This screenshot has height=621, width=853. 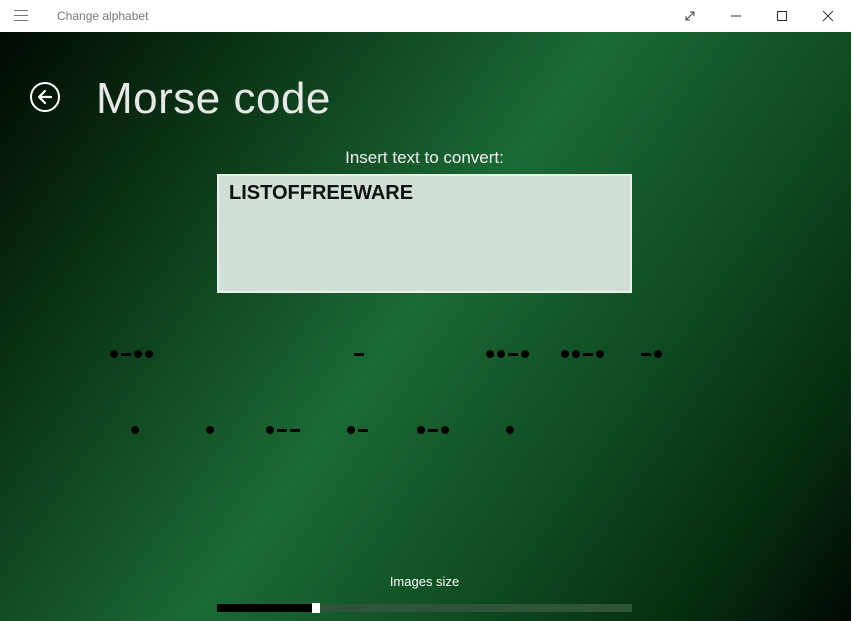 What do you see at coordinates (424, 608) in the screenshot?
I see `images-size-slider` at bounding box center [424, 608].